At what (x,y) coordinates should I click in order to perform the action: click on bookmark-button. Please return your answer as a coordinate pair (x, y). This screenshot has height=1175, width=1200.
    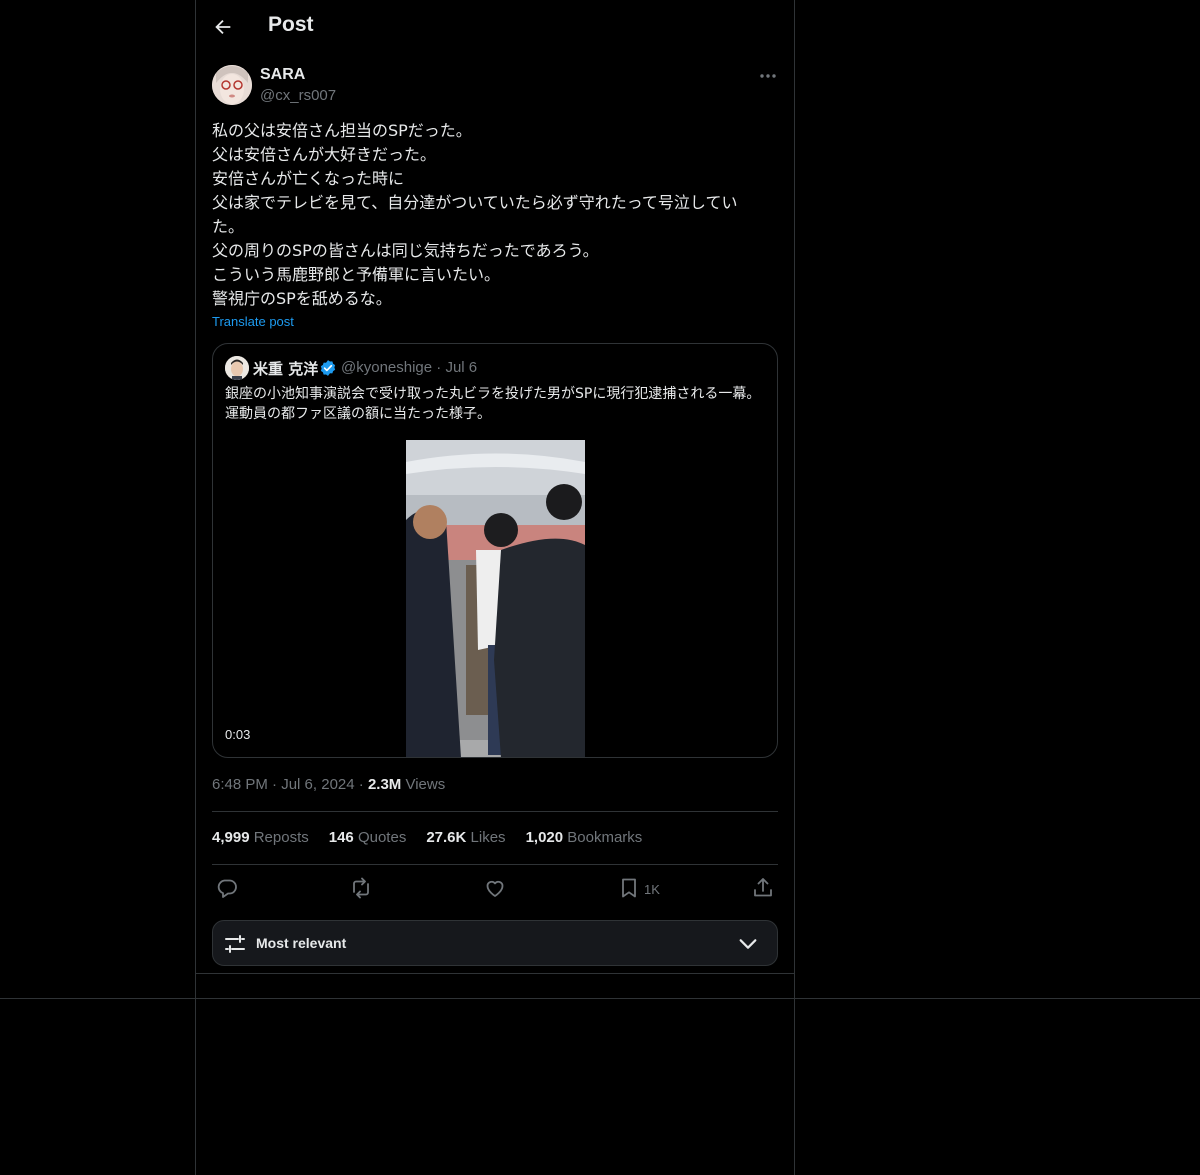
    Looking at the image, I should click on (629, 888).